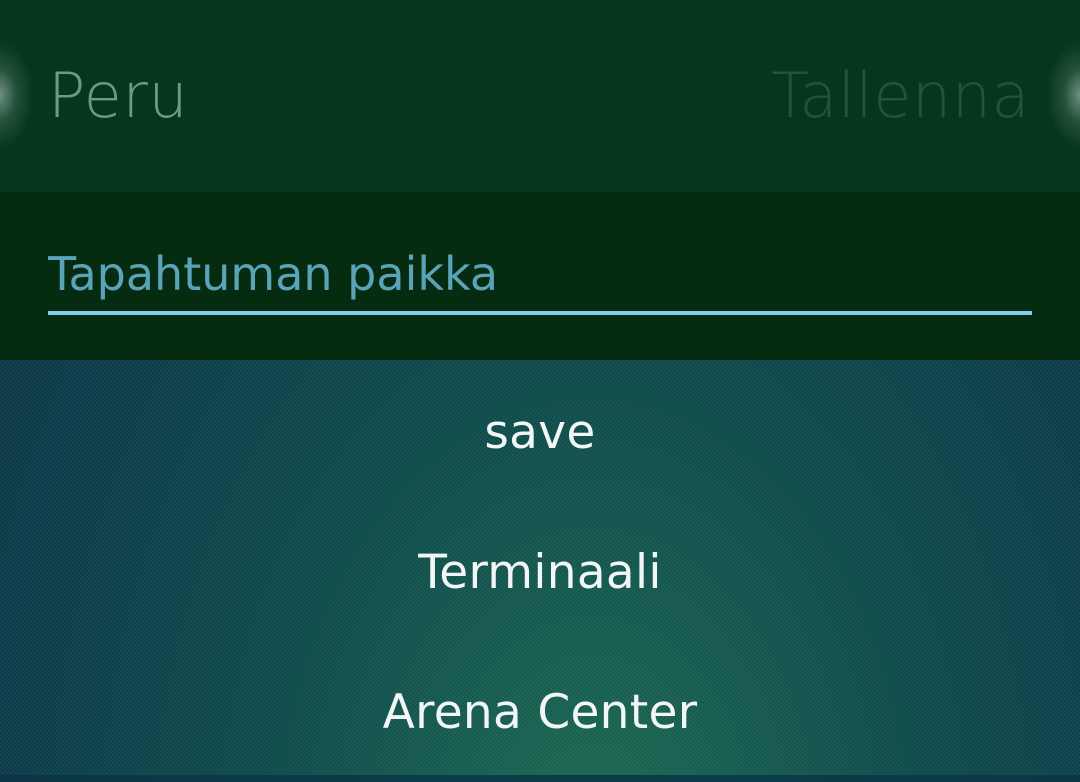 Image resolution: width=1080 pixels, height=782 pixels. I want to click on pulley-glow-right, so click(1063, 95).